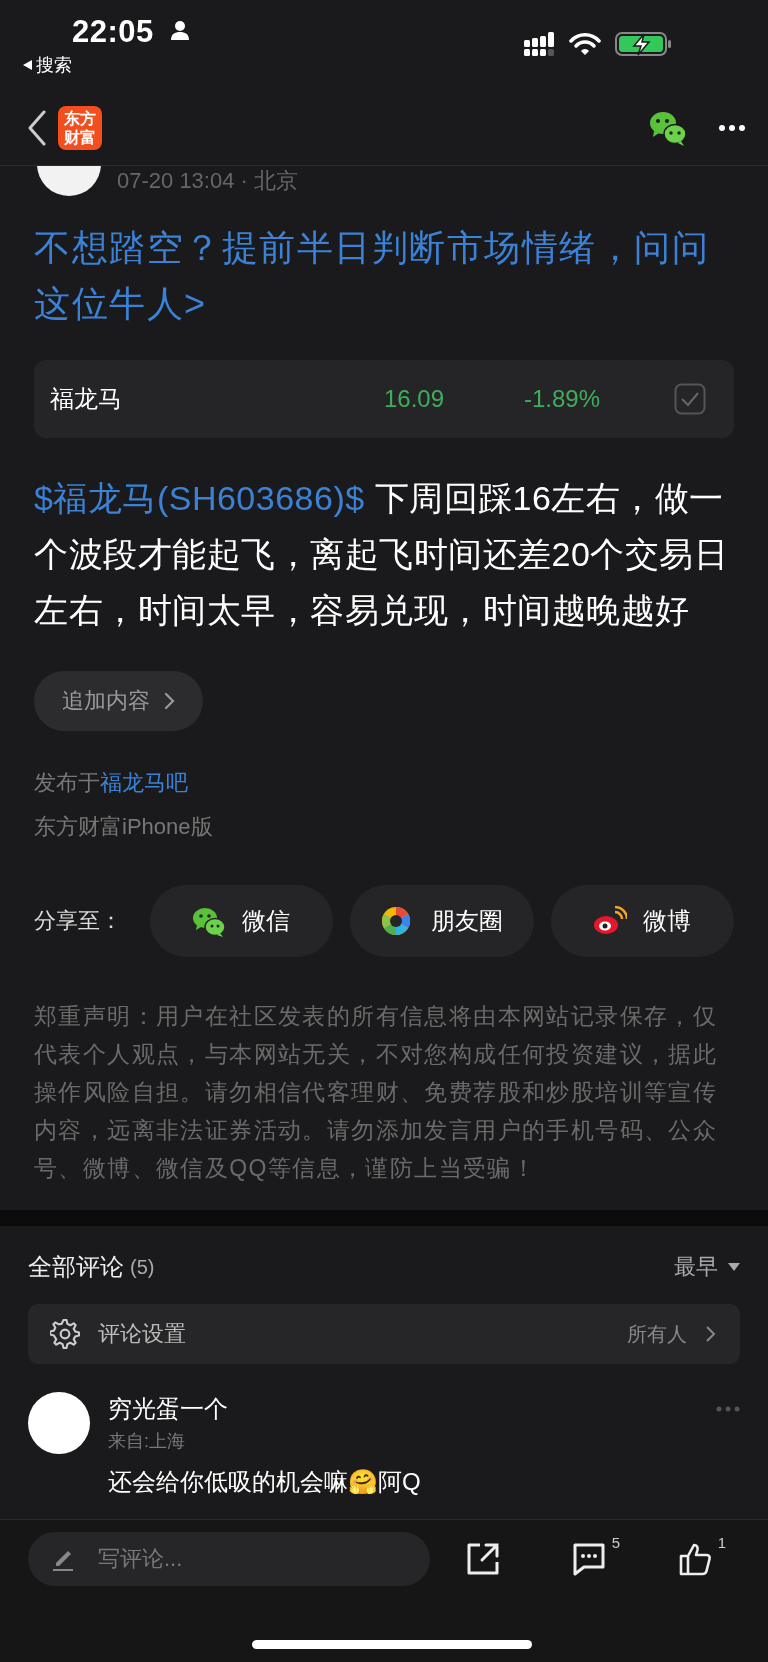  What do you see at coordinates (78, 921) in the screenshot?
I see `share-label: 分享至：` at bounding box center [78, 921].